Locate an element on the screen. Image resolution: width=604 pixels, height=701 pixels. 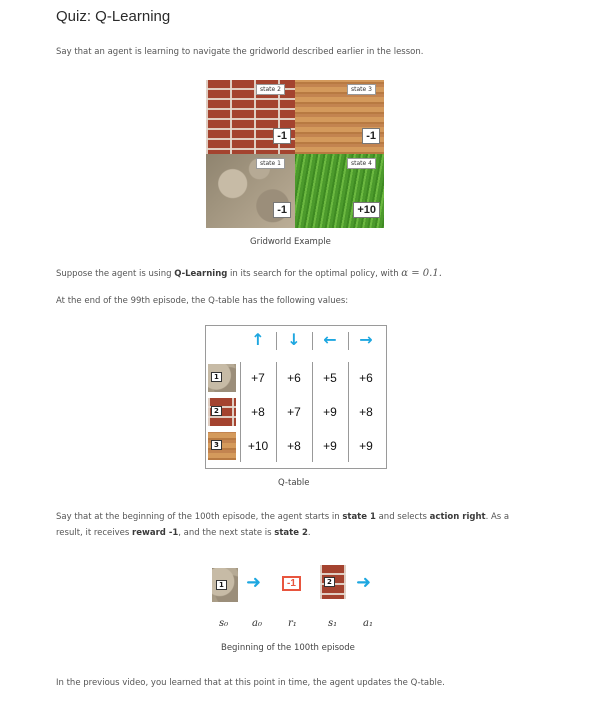
text-span: , and the next state is is located at coordinates (226, 533).